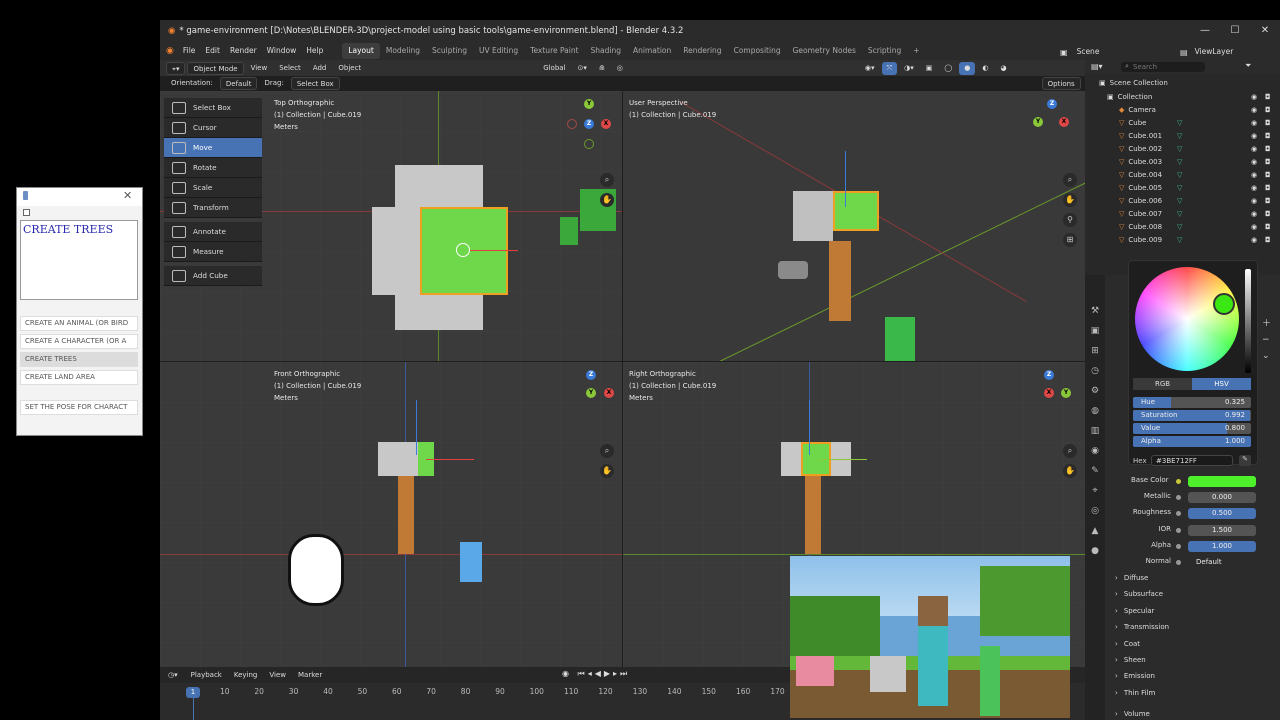 The width and height of the screenshot is (1280, 720). I want to click on outliner-object-row: ▽ Cube.006 ▽ ◉ ◘, so click(1182, 200).